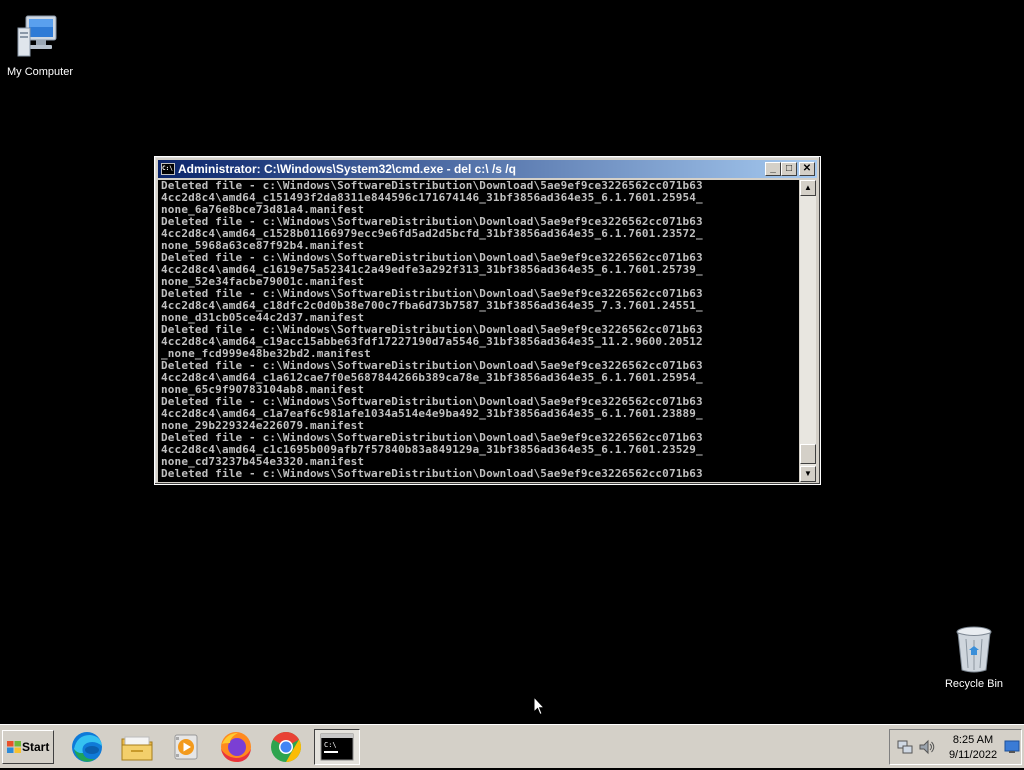 The height and width of the screenshot is (770, 1024). I want to click on clock: 8:25 AM 9/11/2022, so click(973, 748).